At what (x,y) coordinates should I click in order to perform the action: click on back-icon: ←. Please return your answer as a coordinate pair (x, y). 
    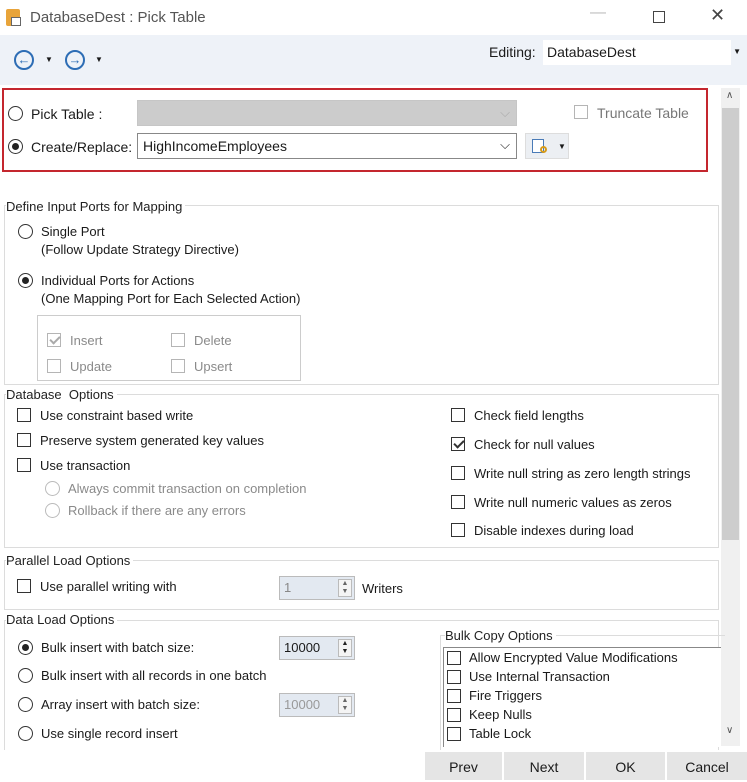
    Looking at the image, I should click on (24, 60).